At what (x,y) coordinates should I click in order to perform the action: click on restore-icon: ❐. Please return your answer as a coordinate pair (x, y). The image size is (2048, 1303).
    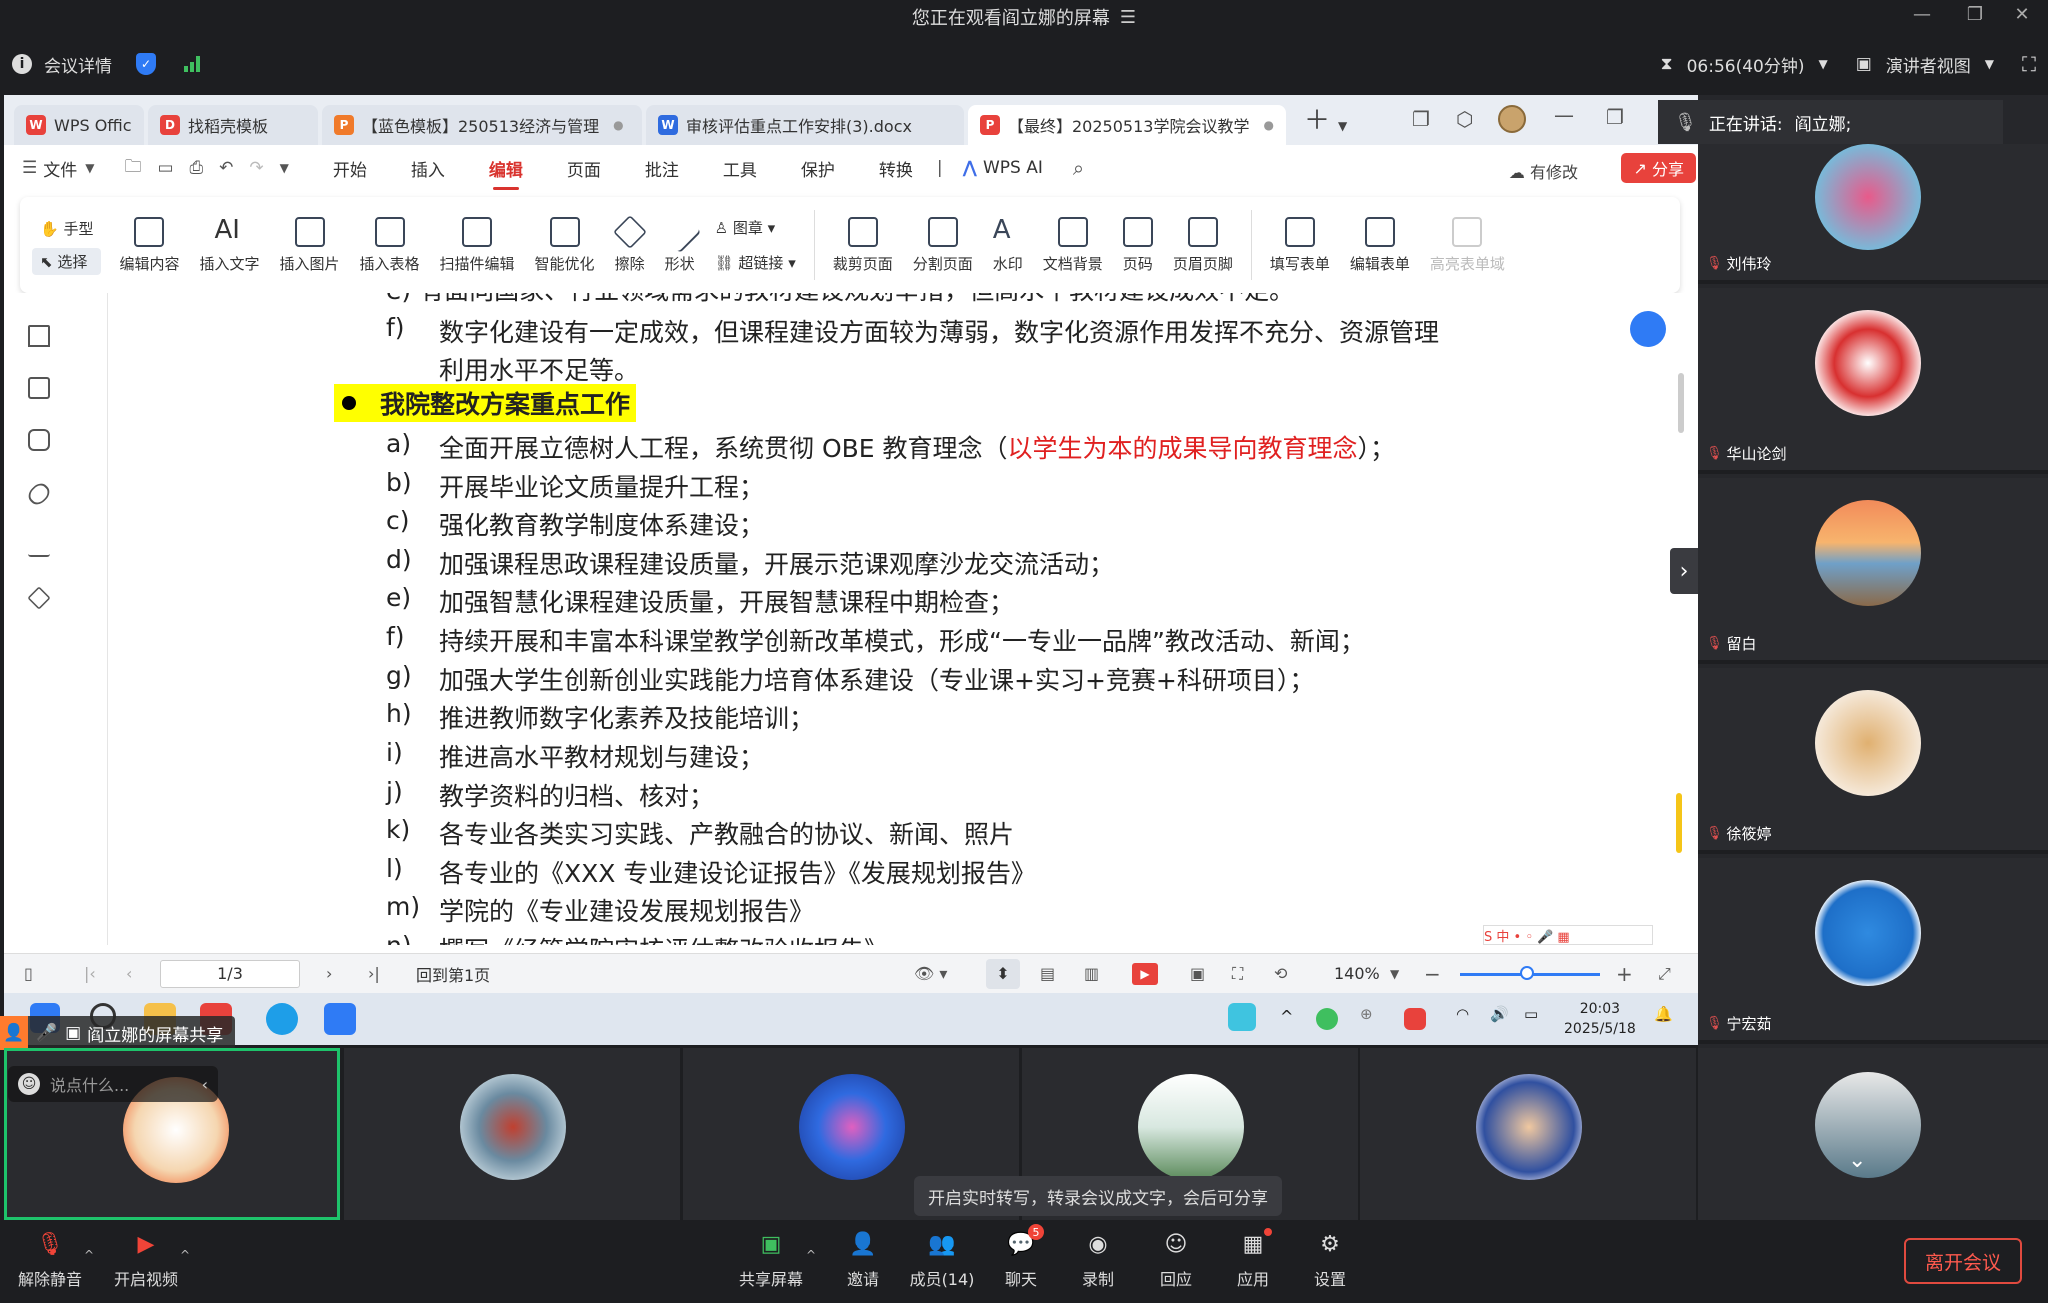
    Looking at the image, I should click on (1975, 14).